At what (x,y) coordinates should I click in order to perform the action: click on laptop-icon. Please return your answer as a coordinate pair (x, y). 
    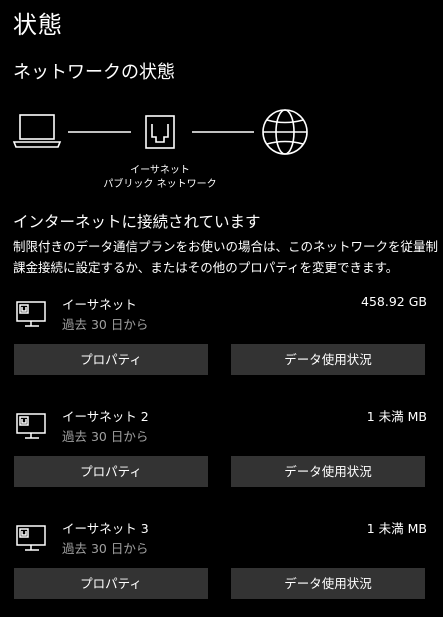
    Looking at the image, I should click on (37, 131).